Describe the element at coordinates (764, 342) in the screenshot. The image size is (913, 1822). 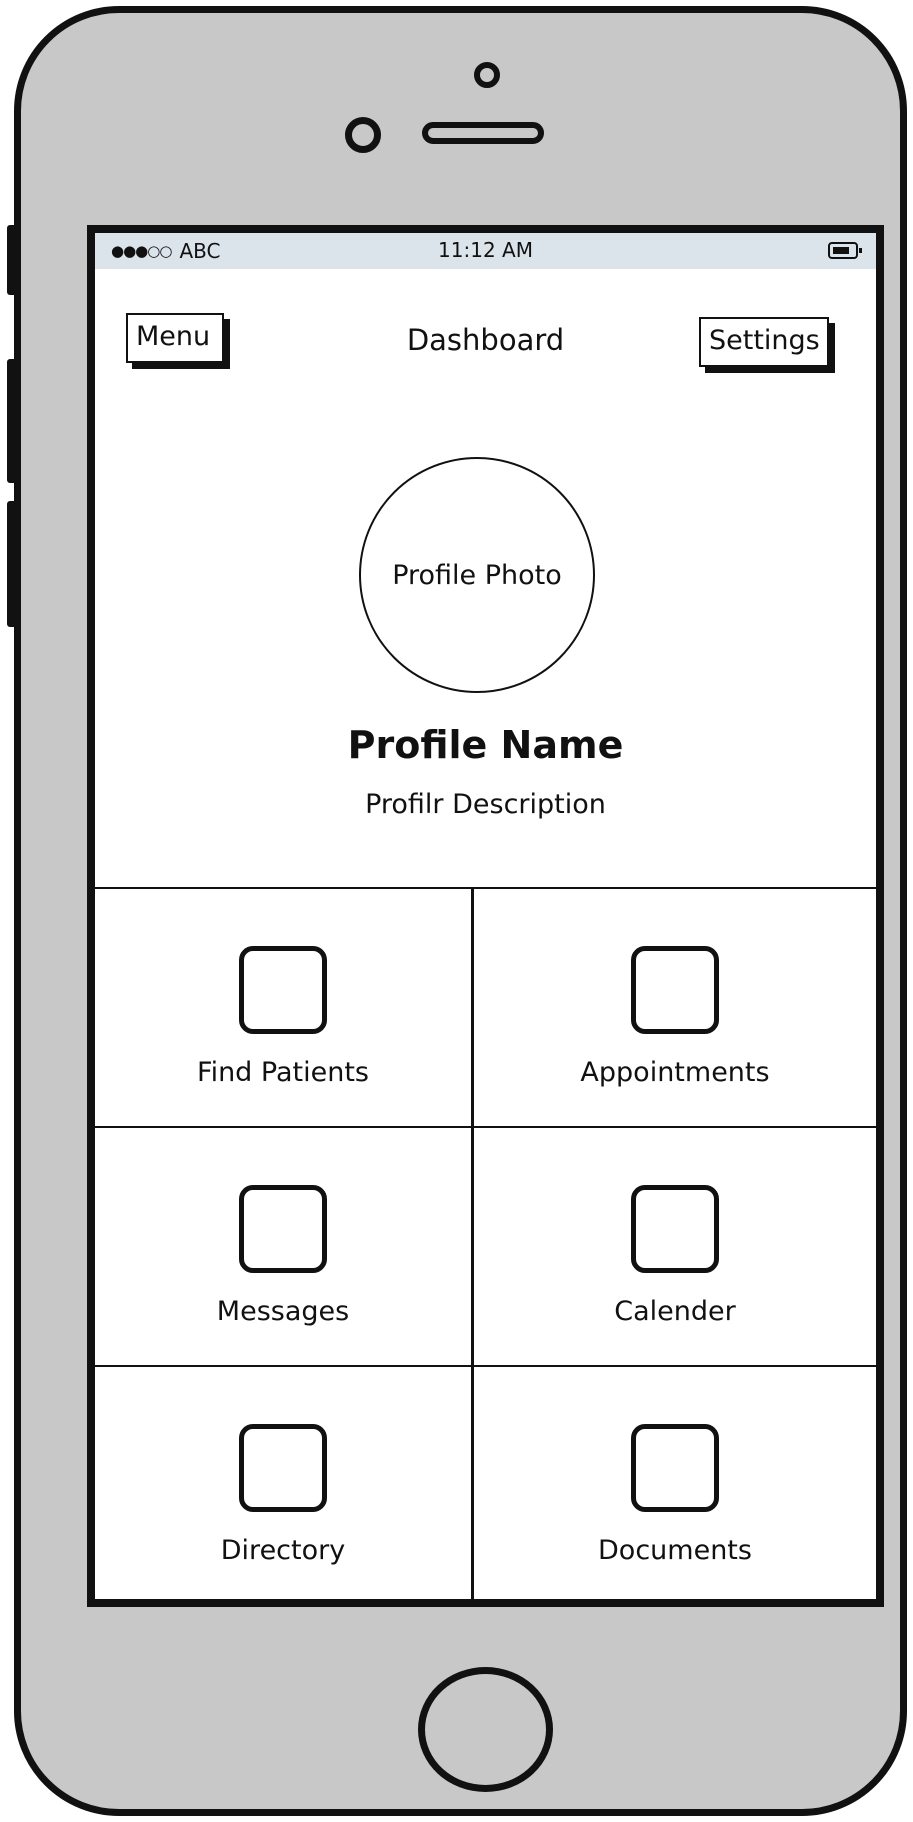
I see `settings-button: Settings` at that location.